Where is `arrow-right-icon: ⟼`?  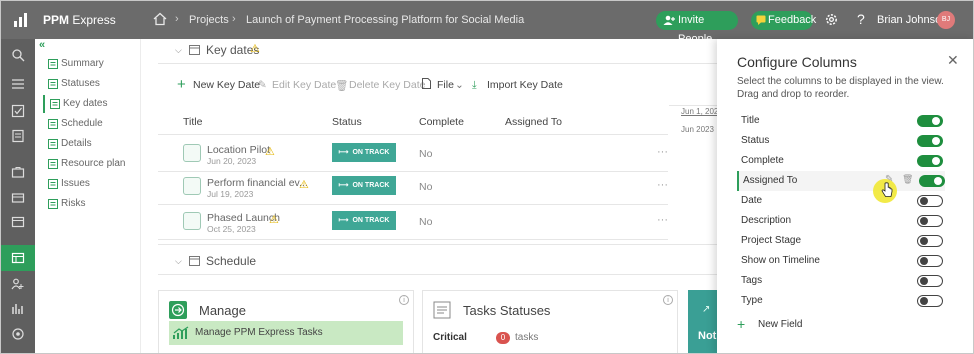
arrow-right-icon: ⟼ is located at coordinates (345, 152).